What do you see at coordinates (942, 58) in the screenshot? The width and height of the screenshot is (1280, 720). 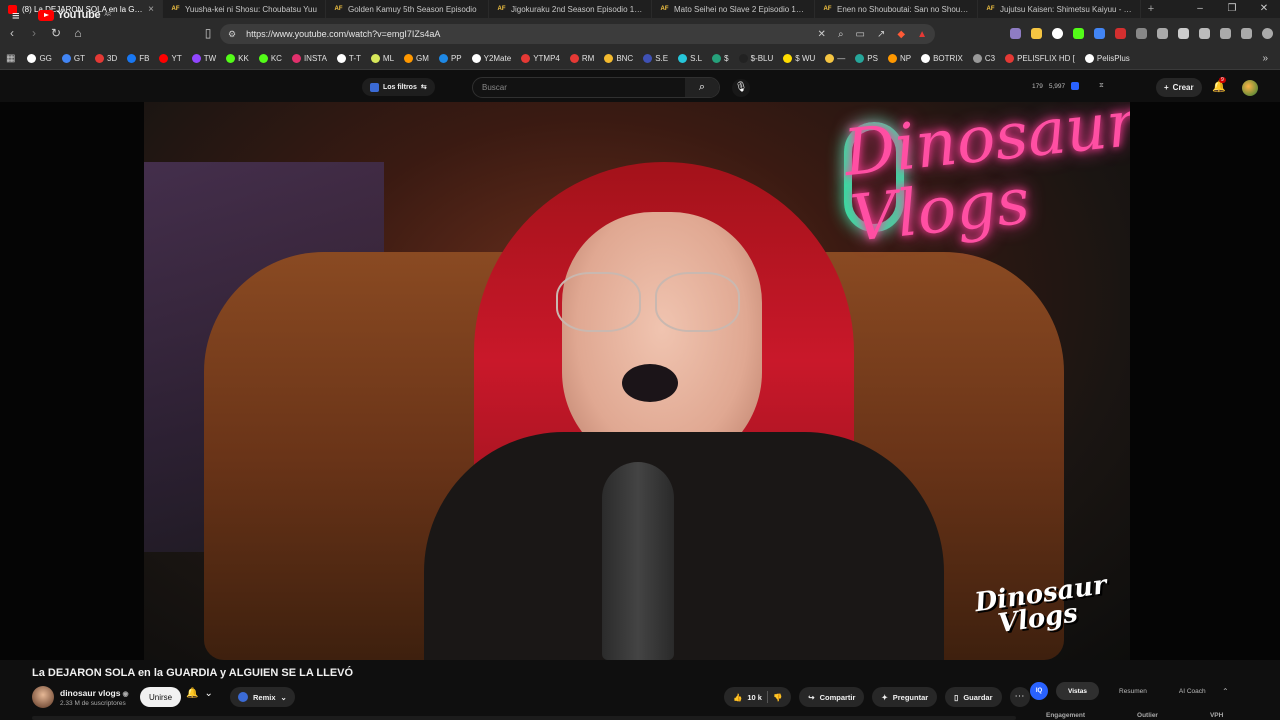 I see `bookmark-item: BOTRIX` at bounding box center [942, 58].